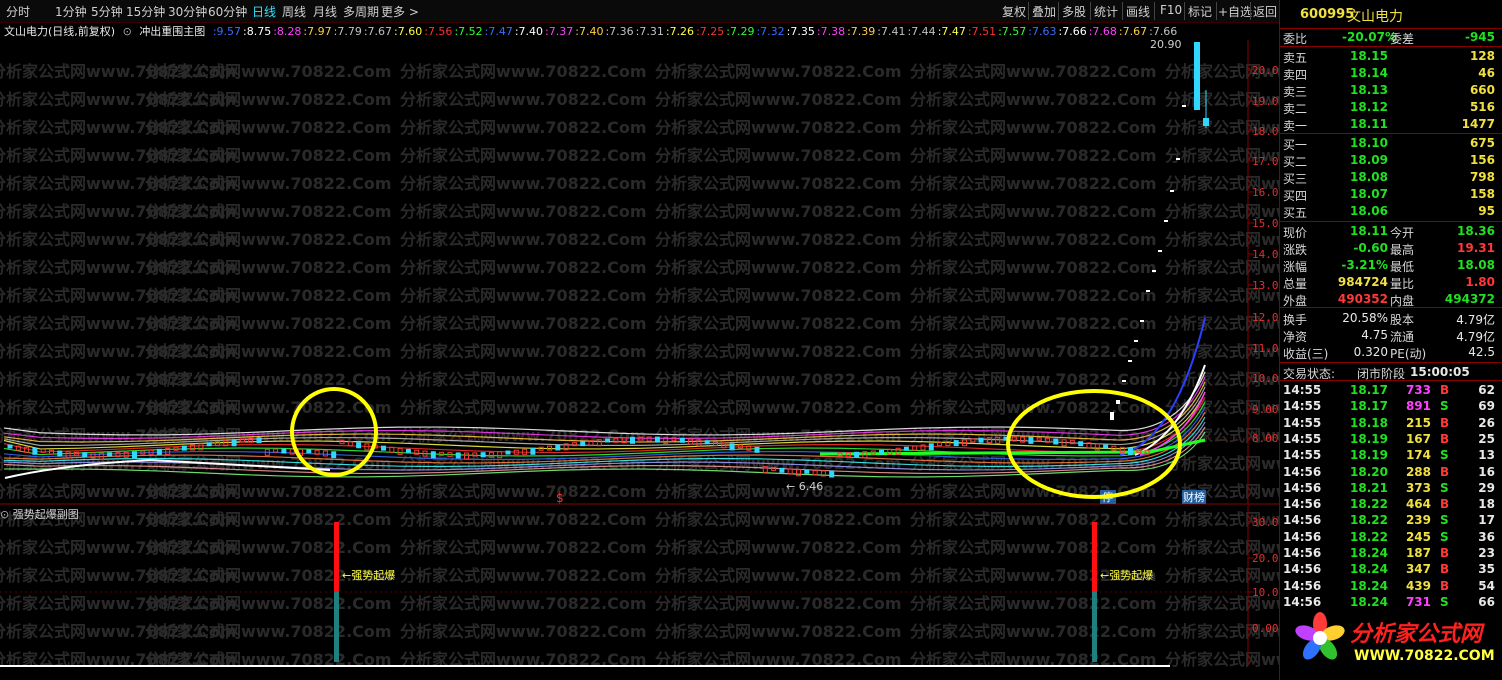 Image resolution: width=1502 pixels, height=680 pixels. I want to click on tick-row: 14:56 18.22 245 S 36, so click(1391, 537).